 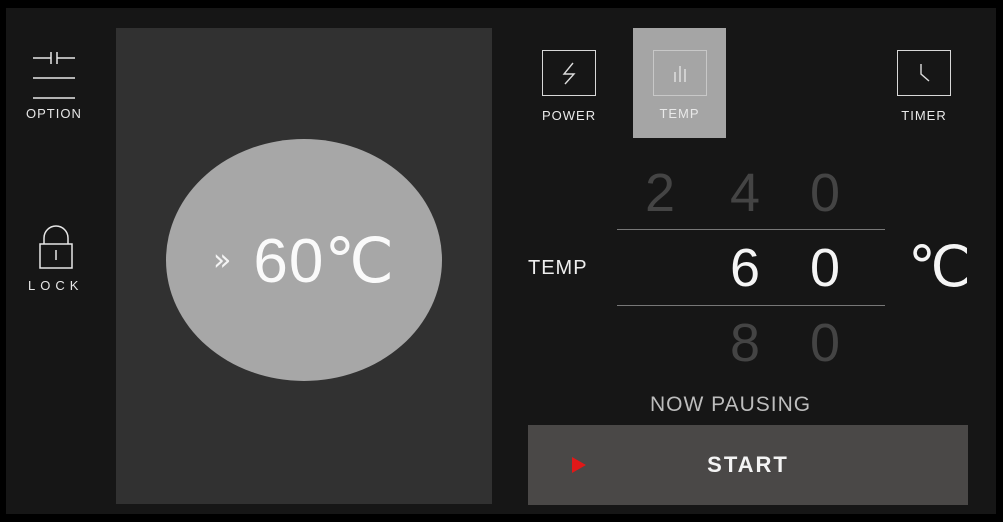 What do you see at coordinates (925, 73) in the screenshot?
I see `clock-icon` at bounding box center [925, 73].